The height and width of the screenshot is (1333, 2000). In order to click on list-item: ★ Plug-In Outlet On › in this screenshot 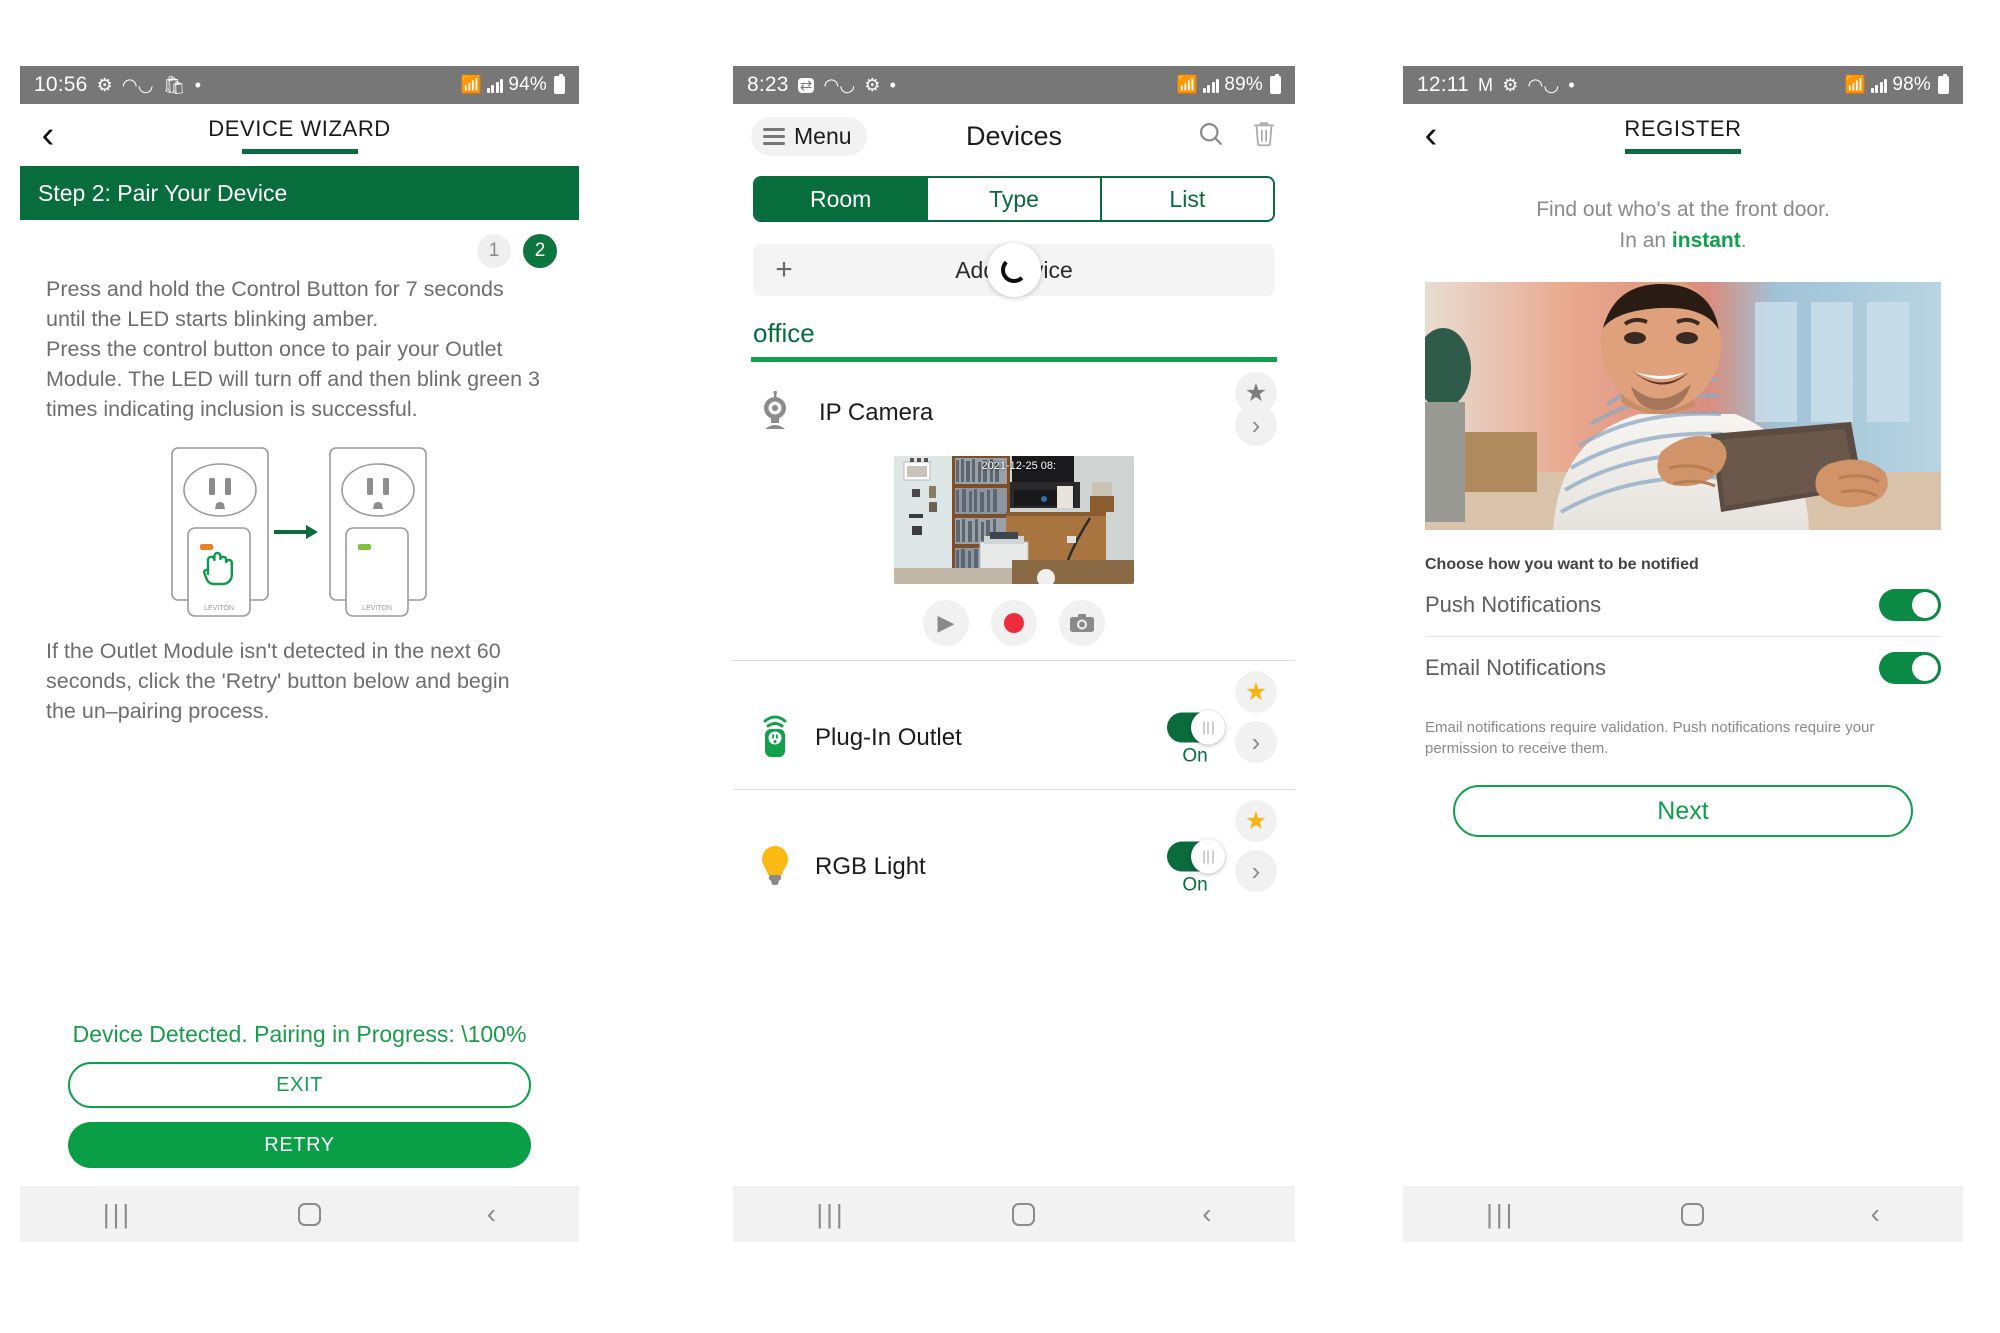, I will do `click(1014, 725)`.